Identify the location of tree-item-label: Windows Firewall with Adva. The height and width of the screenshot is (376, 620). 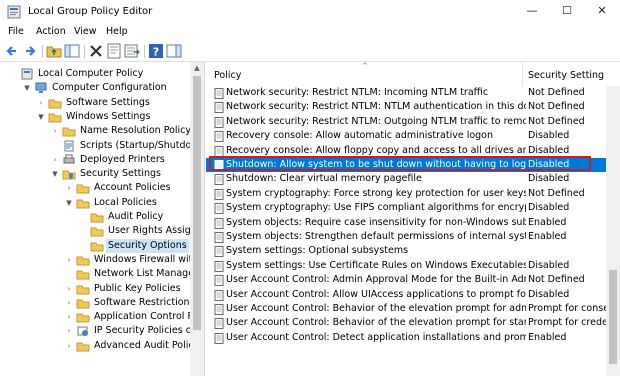
(149, 259).